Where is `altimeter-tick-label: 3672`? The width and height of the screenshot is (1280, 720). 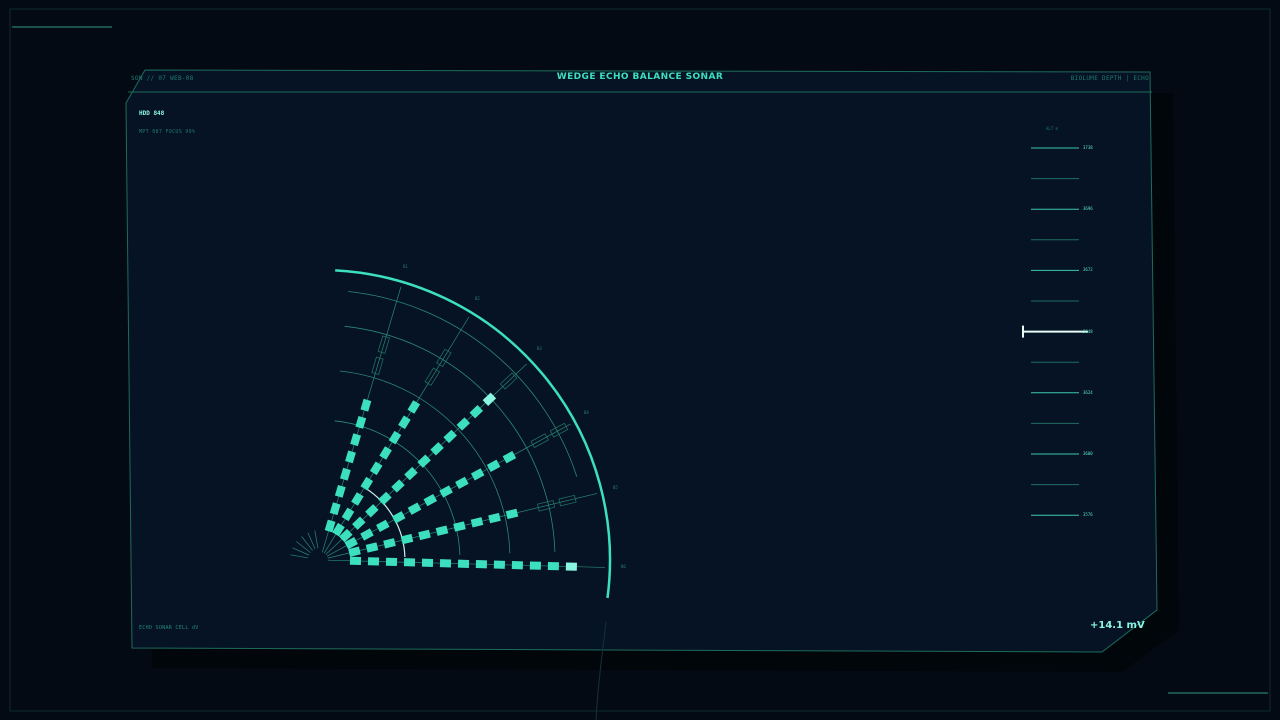 altimeter-tick-label: 3672 is located at coordinates (1088, 269).